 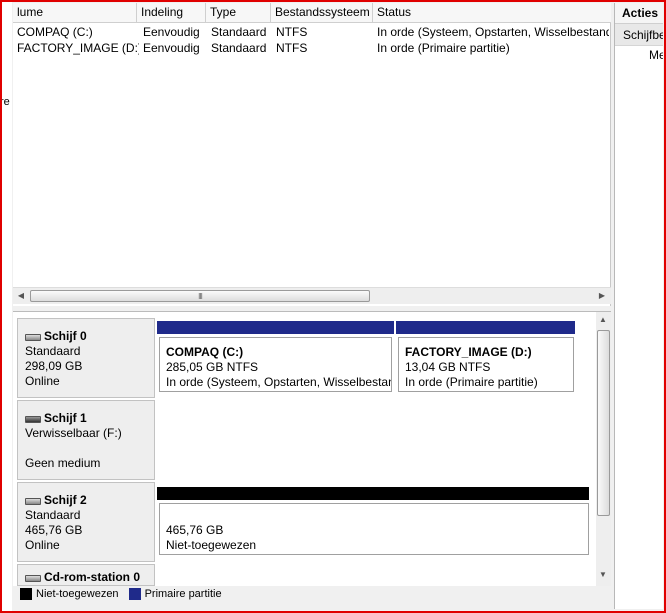 What do you see at coordinates (492, 13) in the screenshot?
I see `column-header-status: Status` at bounding box center [492, 13].